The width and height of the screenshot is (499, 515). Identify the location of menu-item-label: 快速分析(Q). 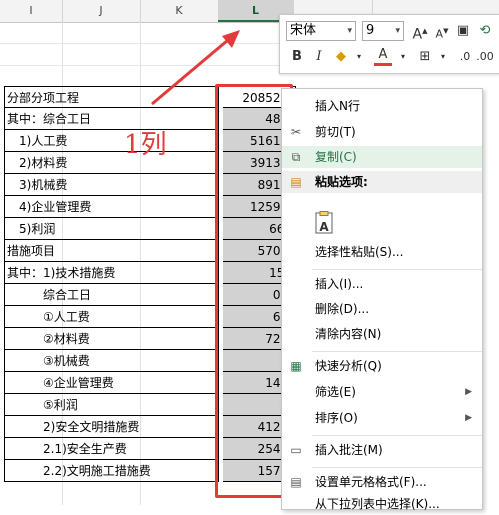
(348, 366).